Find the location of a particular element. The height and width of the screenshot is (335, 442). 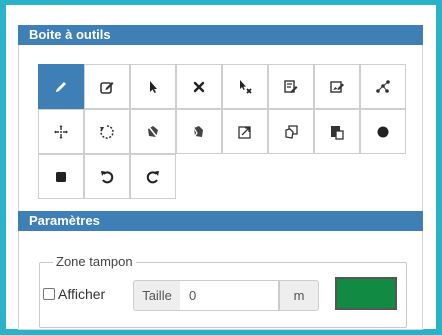

edit-image-icon is located at coordinates (337, 86).